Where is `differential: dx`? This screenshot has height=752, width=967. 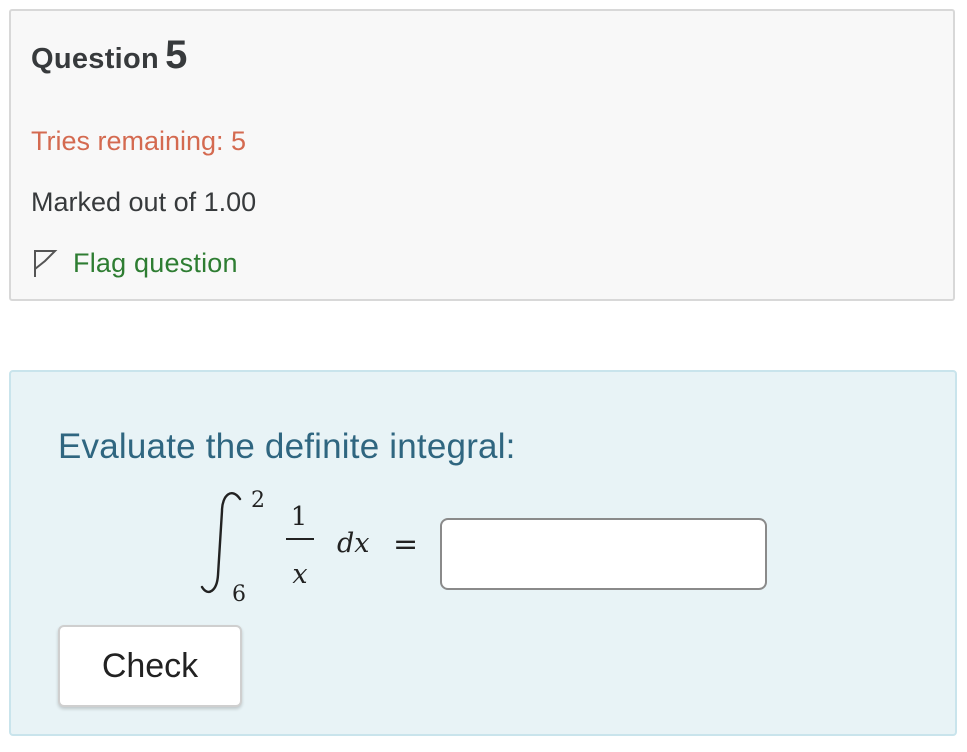
differential: dx is located at coordinates (353, 543).